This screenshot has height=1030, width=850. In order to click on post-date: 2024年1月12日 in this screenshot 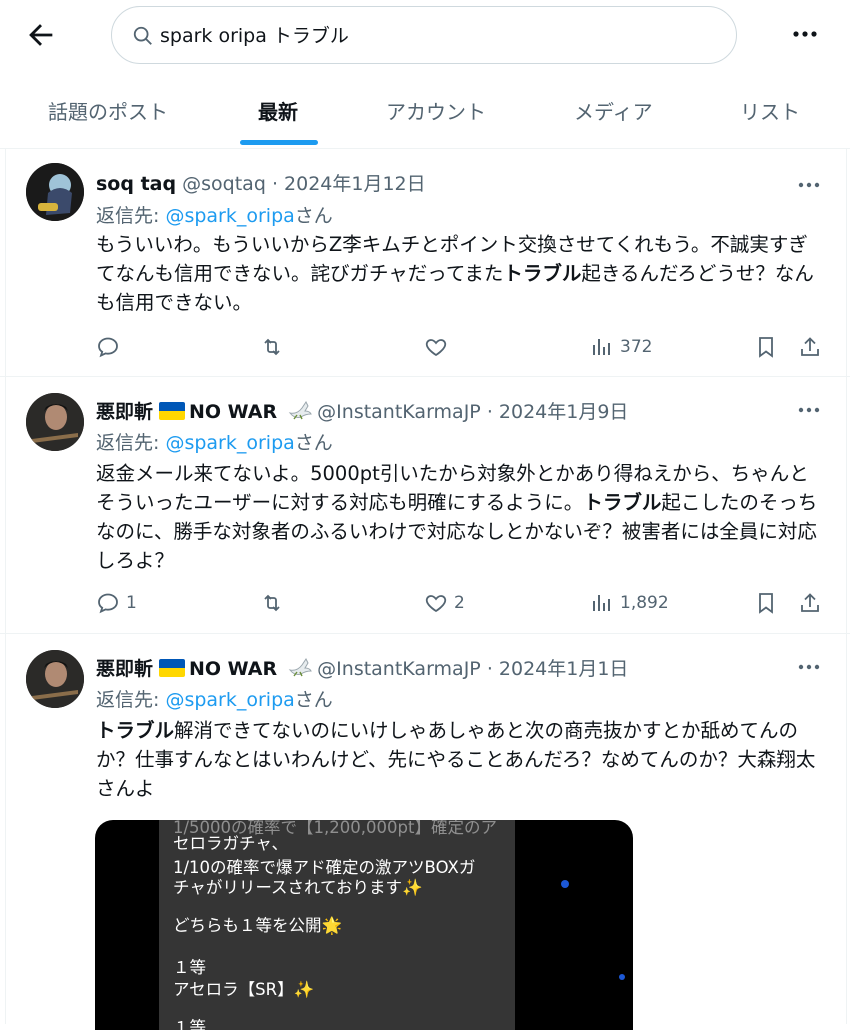, I will do `click(355, 184)`.